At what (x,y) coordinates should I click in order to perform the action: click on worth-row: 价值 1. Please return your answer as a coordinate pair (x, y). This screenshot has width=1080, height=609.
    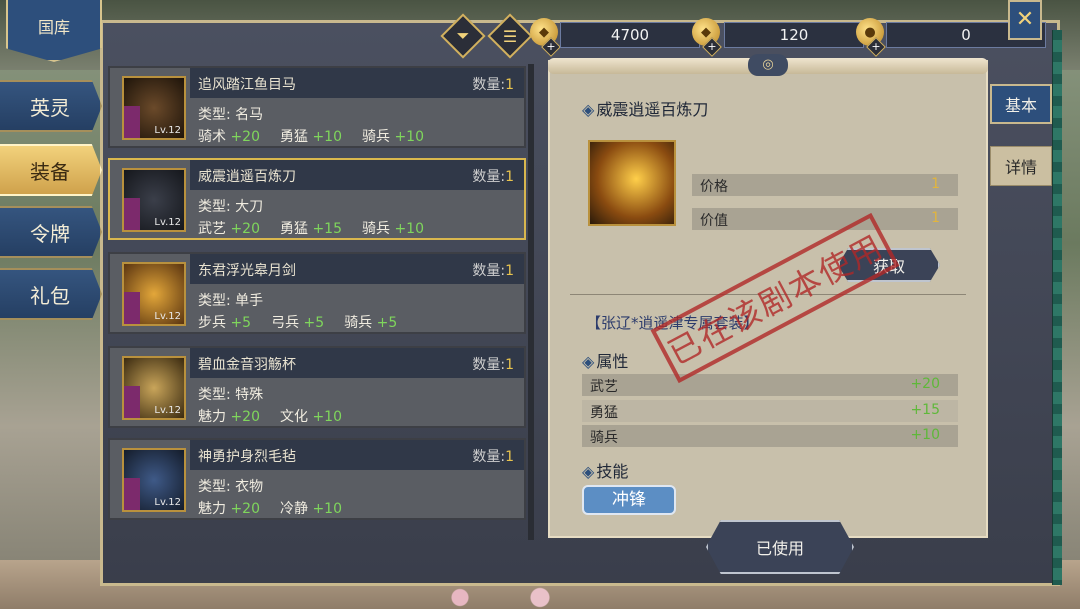
    Looking at the image, I should click on (825, 219).